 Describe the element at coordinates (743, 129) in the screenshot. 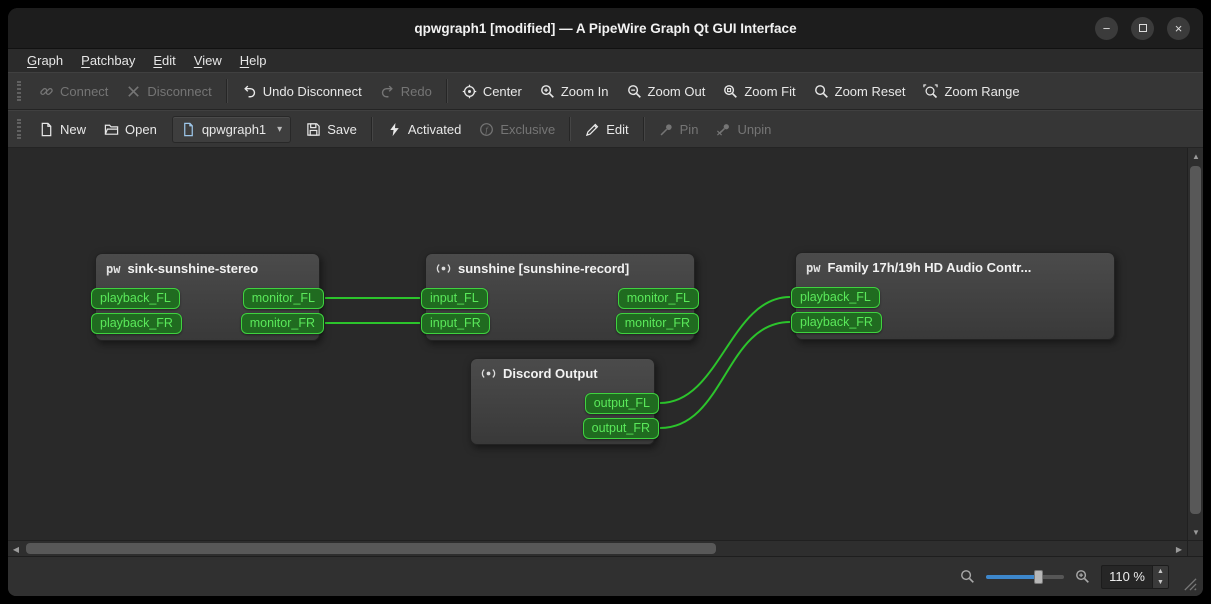

I see `unpin-button: Unpin` at that location.